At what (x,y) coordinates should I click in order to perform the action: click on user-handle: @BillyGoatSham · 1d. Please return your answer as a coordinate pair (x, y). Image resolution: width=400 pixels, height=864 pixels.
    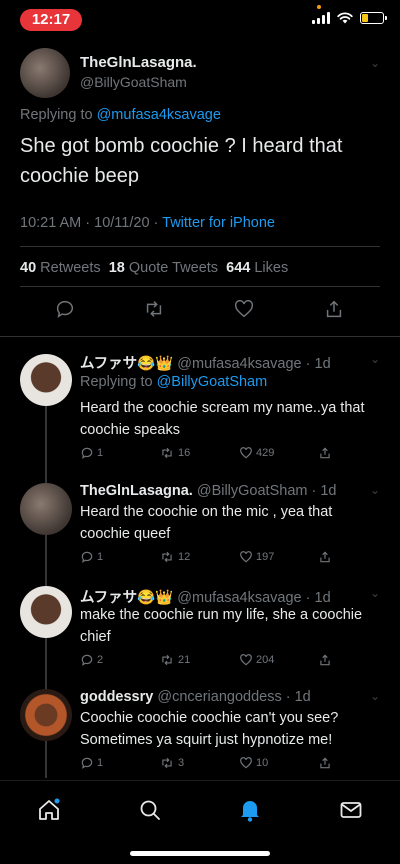
    Looking at the image, I should click on (267, 491).